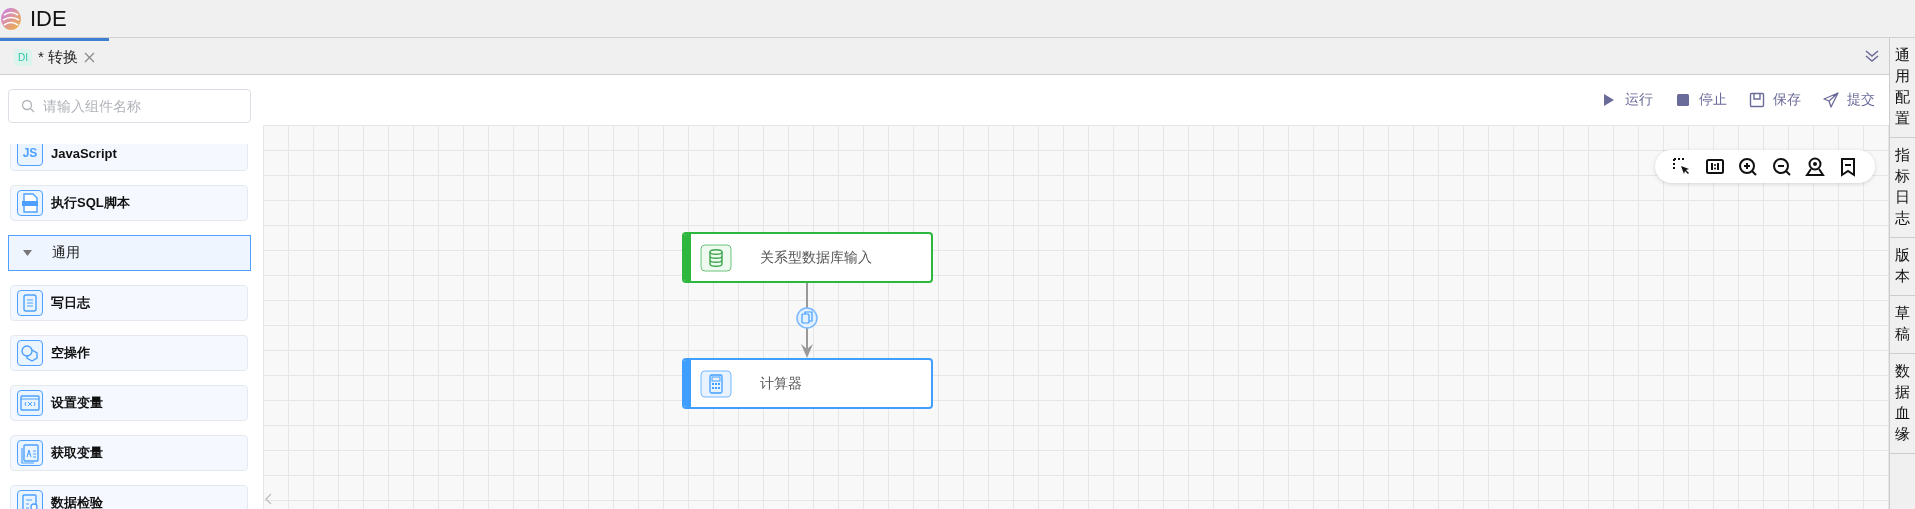 The image size is (1915, 509). Describe the element at coordinates (89, 57) in the screenshot. I see `close-icon` at that location.